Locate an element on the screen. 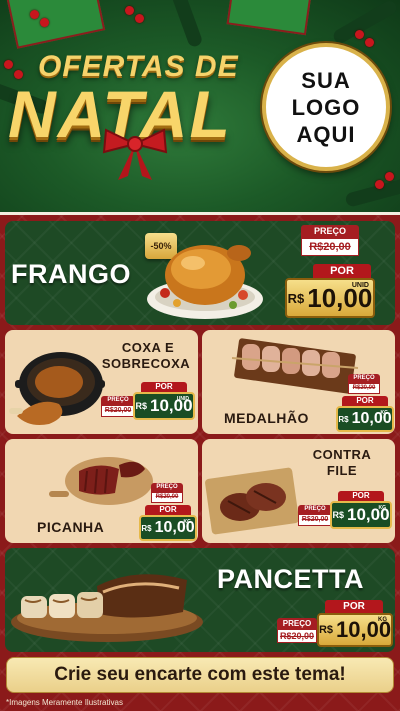 Image resolution: width=400 pixels, height=711 pixels. product-name-line1: CONTRA is located at coordinates (342, 454).